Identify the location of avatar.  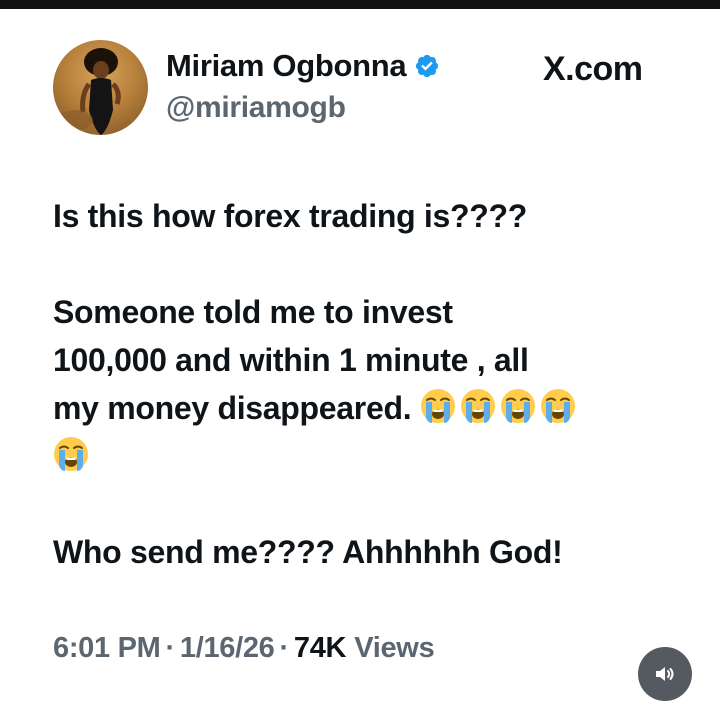
(100, 87).